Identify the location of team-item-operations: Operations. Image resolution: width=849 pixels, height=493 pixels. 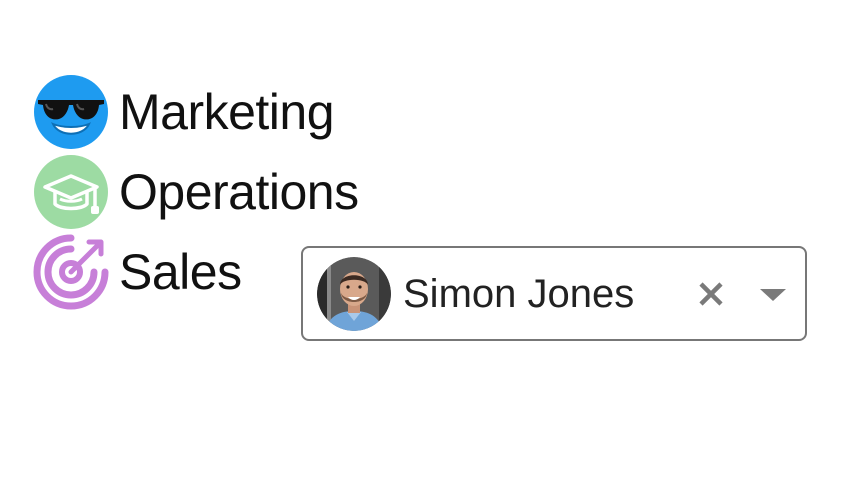
(223, 192).